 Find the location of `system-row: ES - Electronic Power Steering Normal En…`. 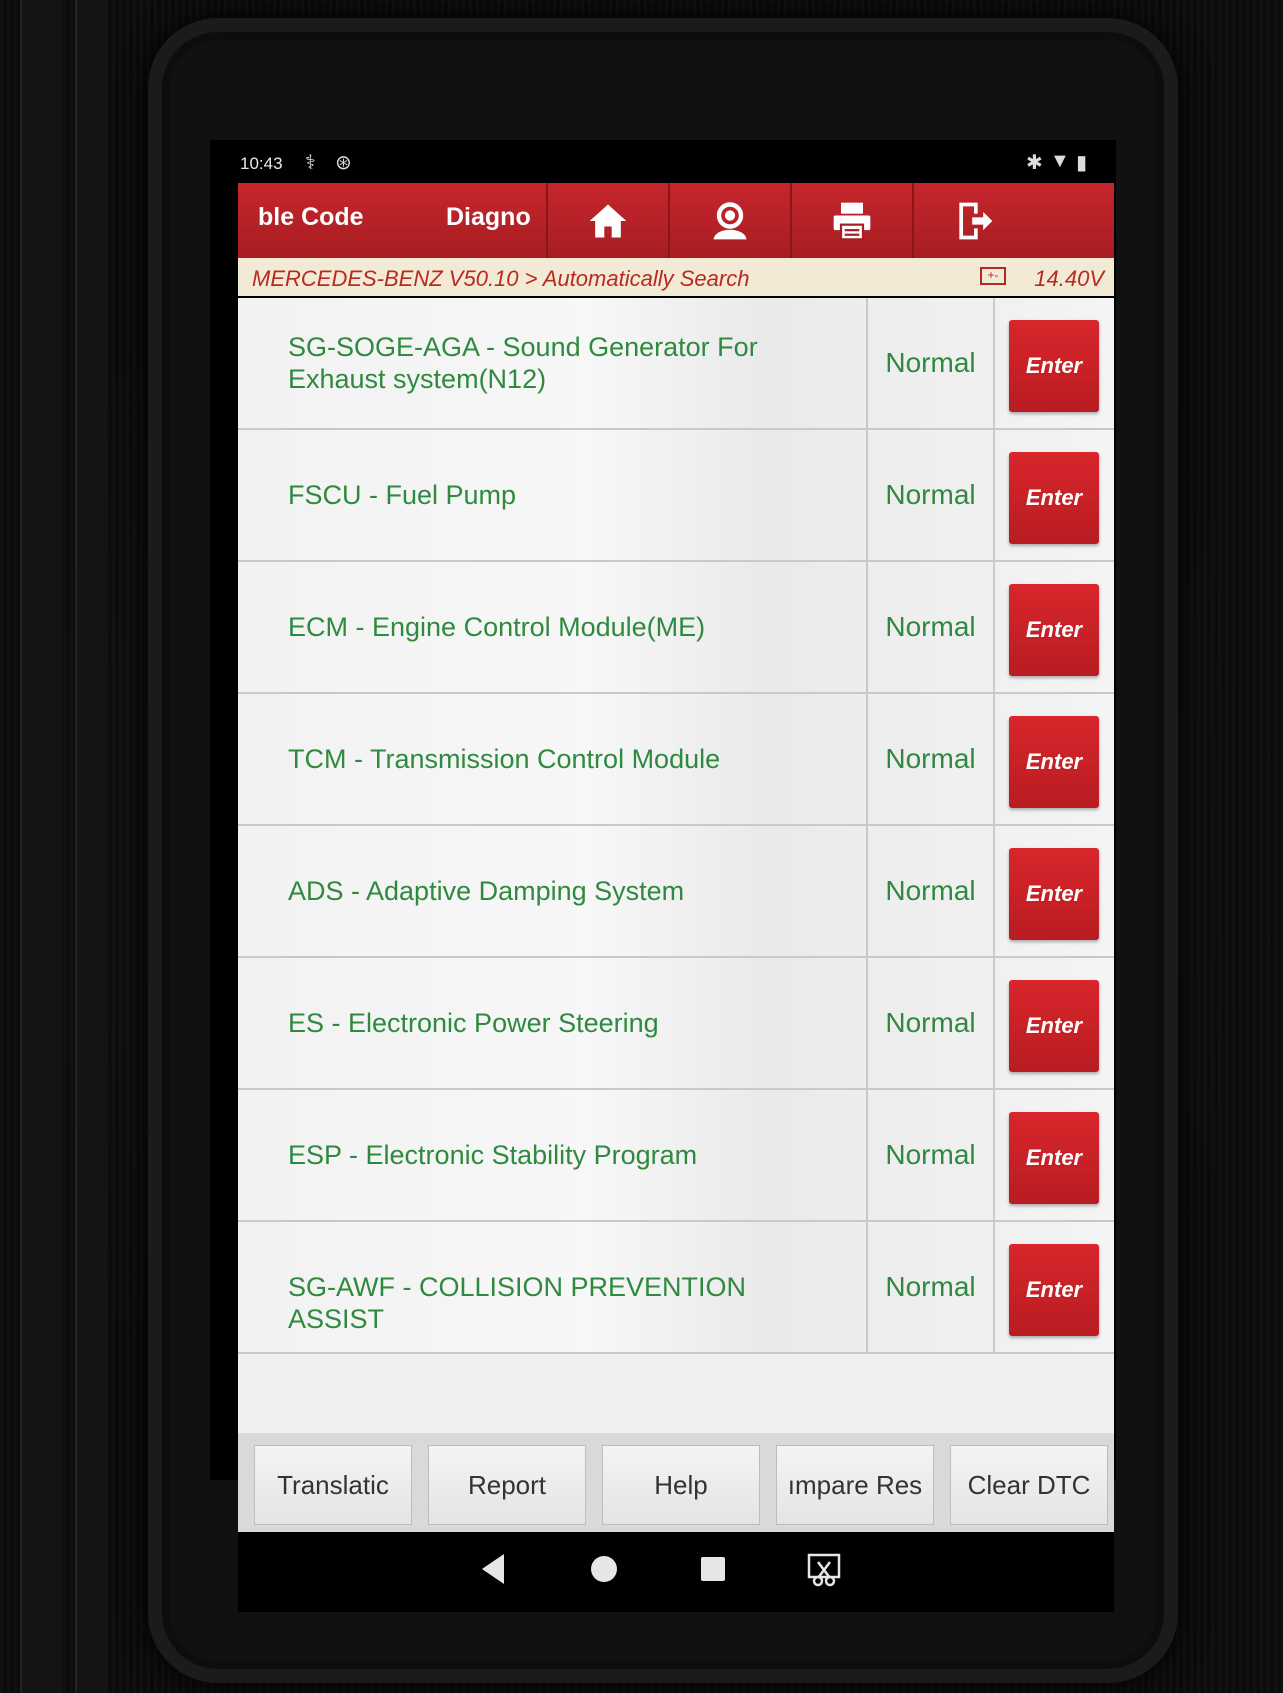

system-row: ES - Electronic Power Steering Normal En… is located at coordinates (676, 1024).